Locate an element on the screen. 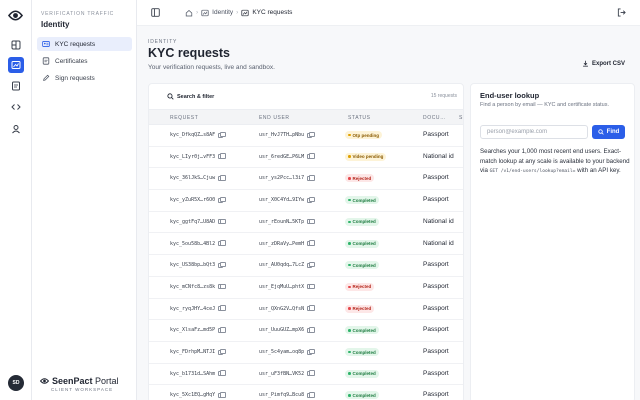 The height and width of the screenshot is (400, 640). chevron-right-icon: › is located at coordinates (237, 12).